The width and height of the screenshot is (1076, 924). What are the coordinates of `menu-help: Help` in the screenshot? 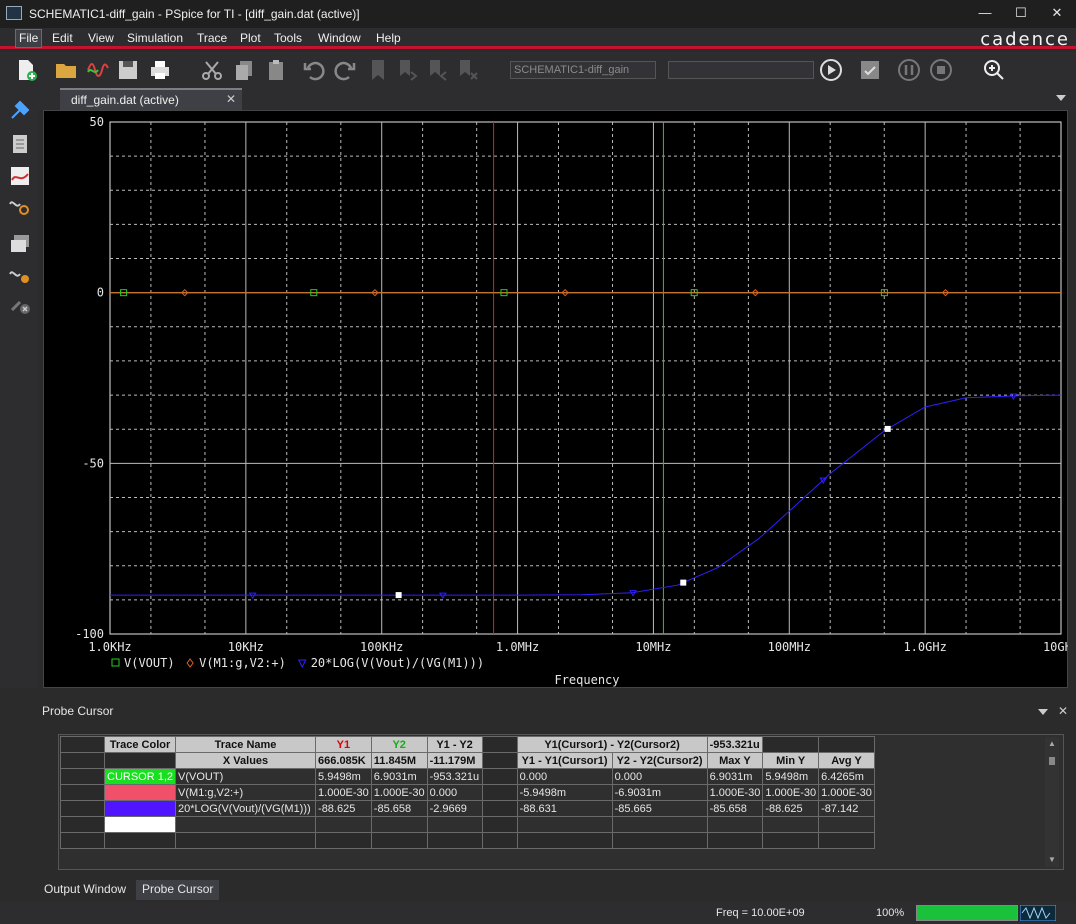 It's located at (388, 38).